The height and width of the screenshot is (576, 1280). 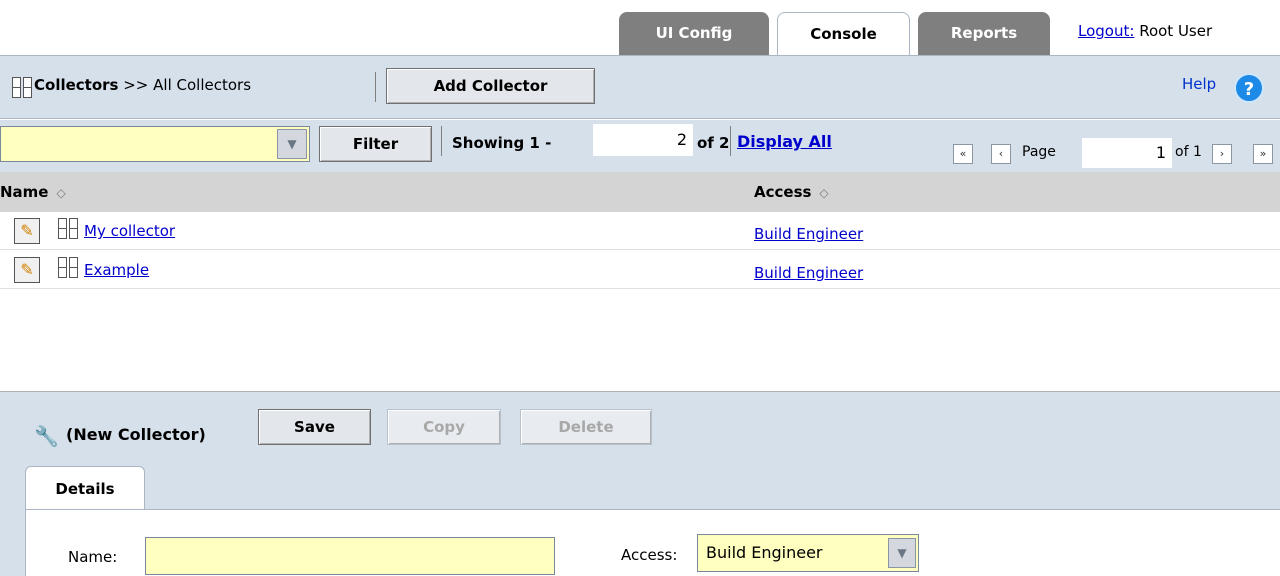 I want to click on breadcrumb: Collectors >> All Collectors, so click(x=142, y=85).